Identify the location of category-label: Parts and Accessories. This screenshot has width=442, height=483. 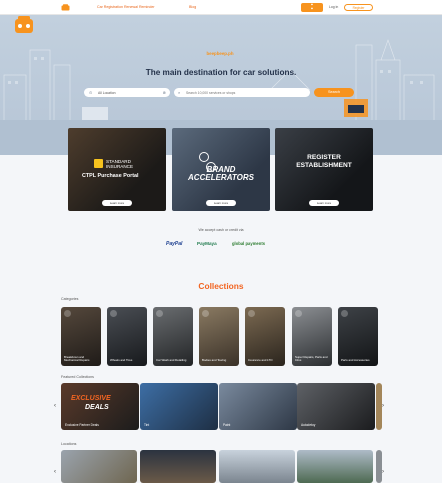
(355, 360).